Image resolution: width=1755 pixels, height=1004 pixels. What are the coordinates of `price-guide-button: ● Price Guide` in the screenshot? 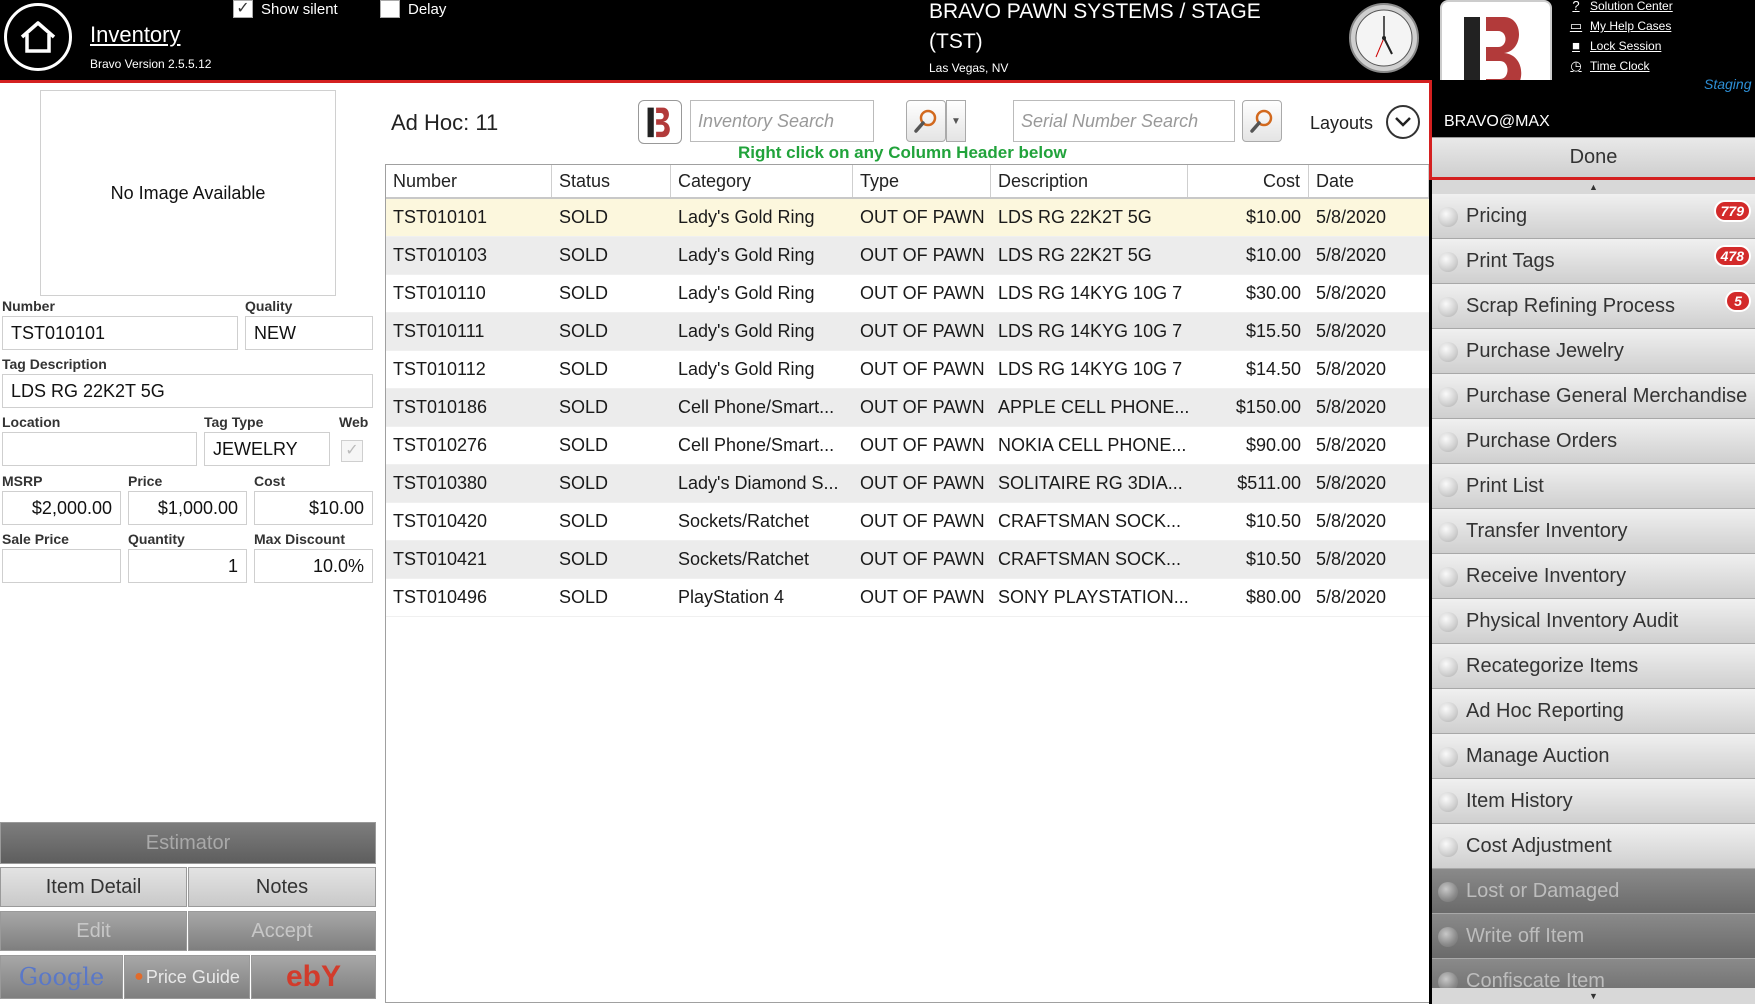 It's located at (187, 977).